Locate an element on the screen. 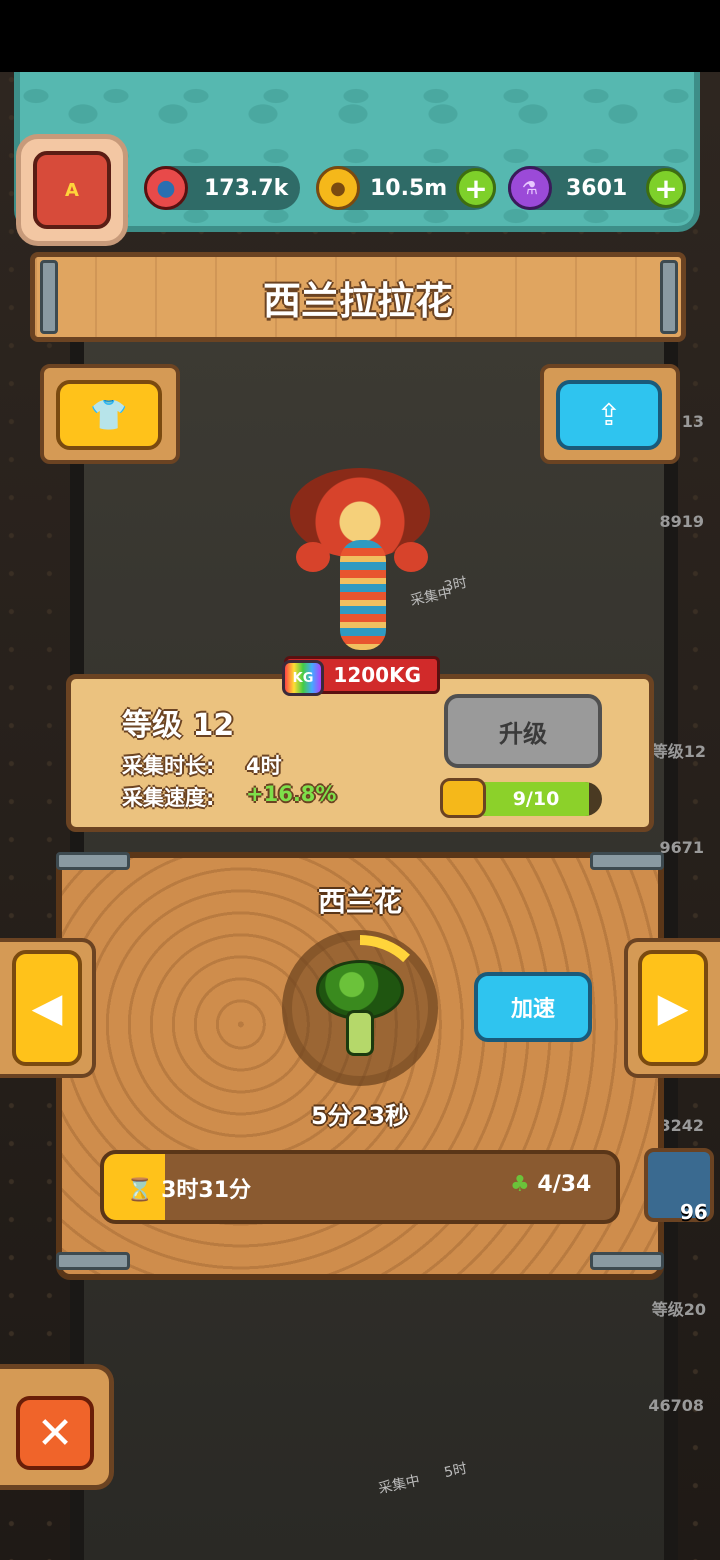  share-icon: ⇪ is located at coordinates (609, 415).